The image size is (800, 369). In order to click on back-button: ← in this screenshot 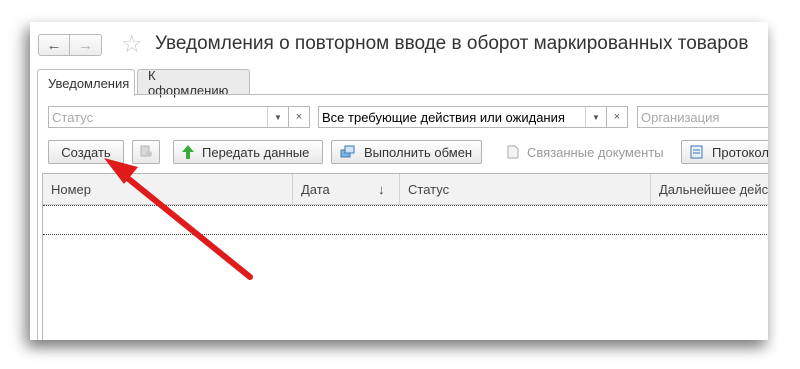, I will do `click(54, 45)`.